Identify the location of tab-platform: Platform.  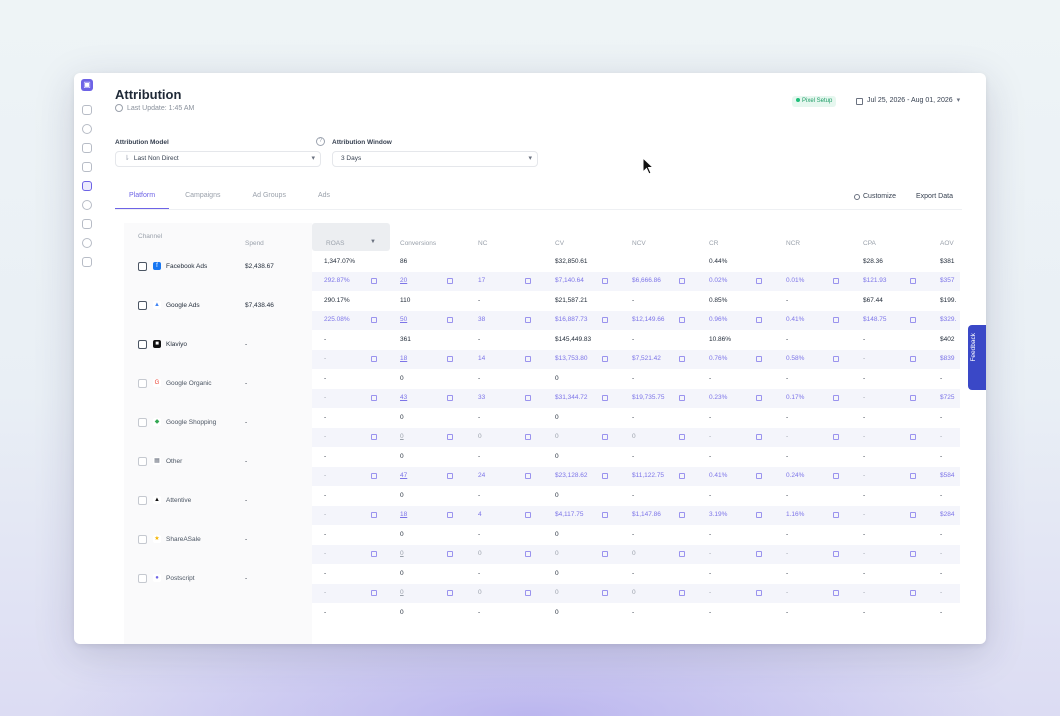
(142, 198).